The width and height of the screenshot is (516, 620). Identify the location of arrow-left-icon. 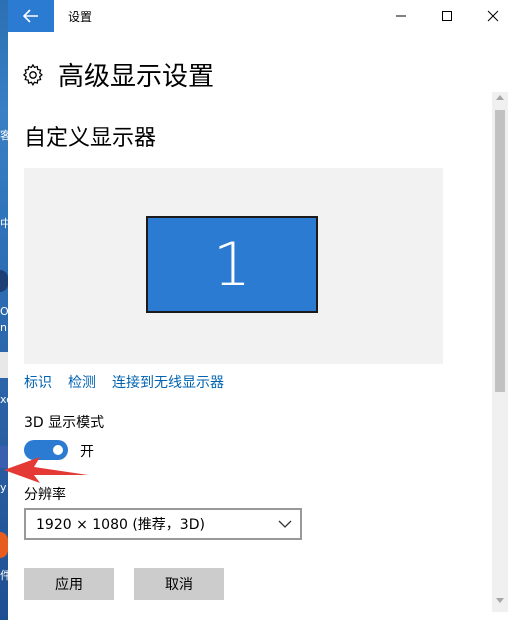
(30, 16).